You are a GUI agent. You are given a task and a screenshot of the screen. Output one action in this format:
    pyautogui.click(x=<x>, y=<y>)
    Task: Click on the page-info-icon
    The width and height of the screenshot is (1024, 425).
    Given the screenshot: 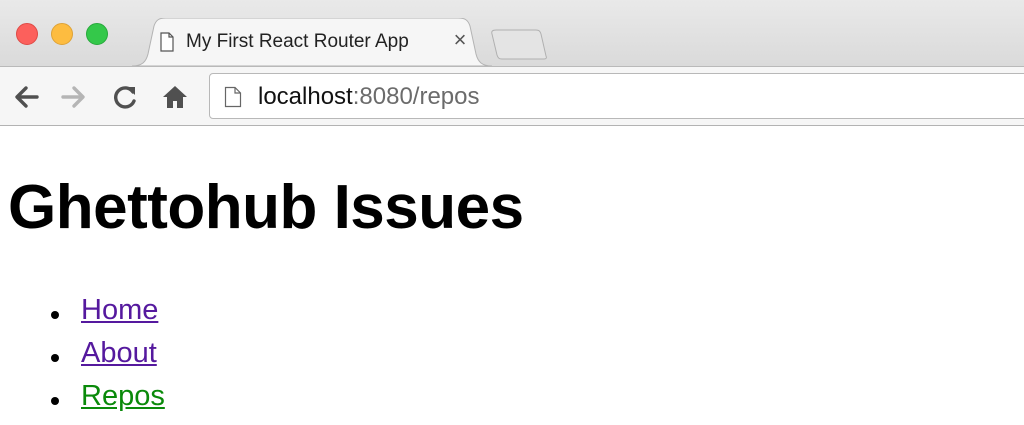 What is the action you would take?
    pyautogui.click(x=233, y=97)
    